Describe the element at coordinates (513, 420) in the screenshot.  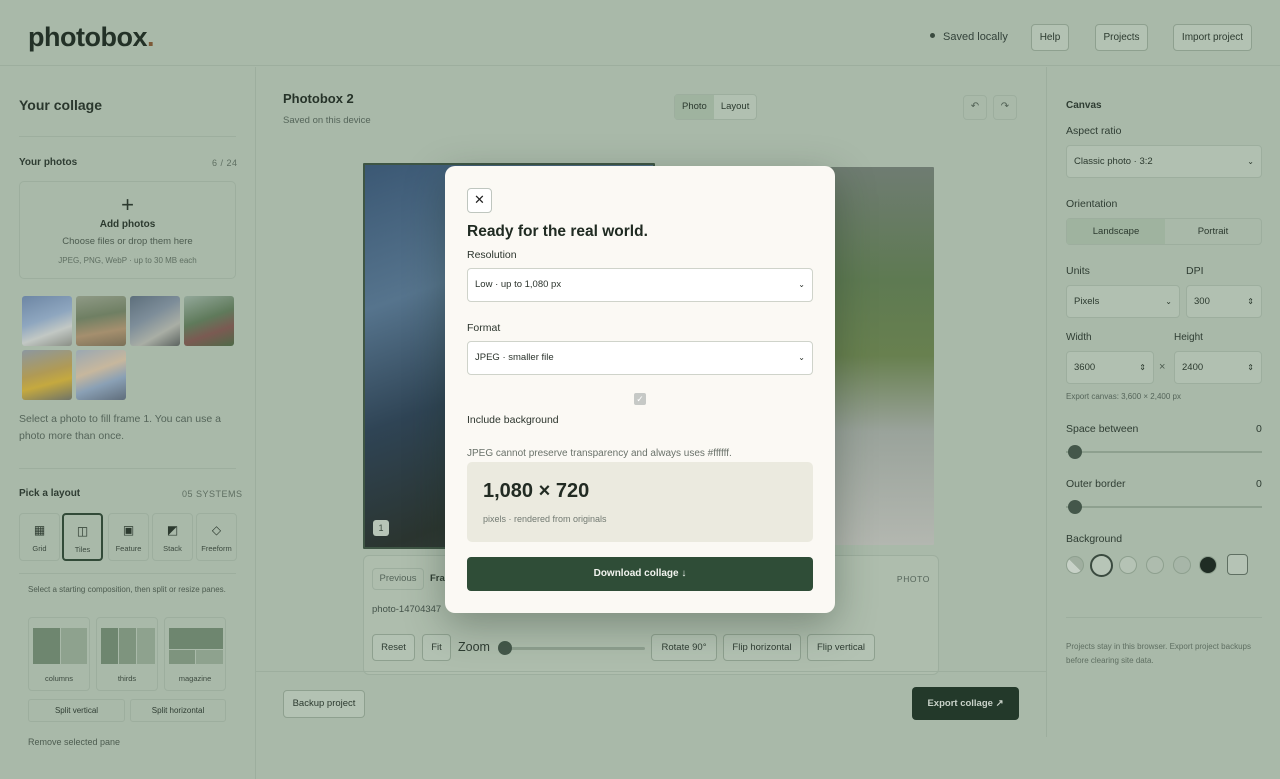
I see `include-background-label: Include background` at that location.